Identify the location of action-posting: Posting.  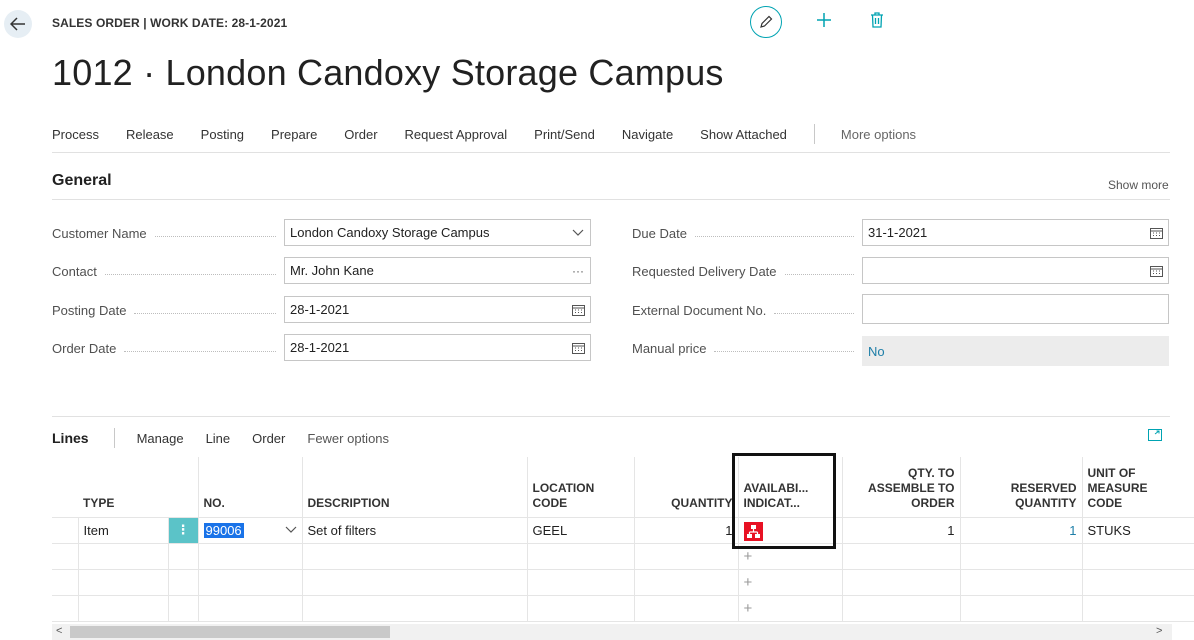
(222, 134).